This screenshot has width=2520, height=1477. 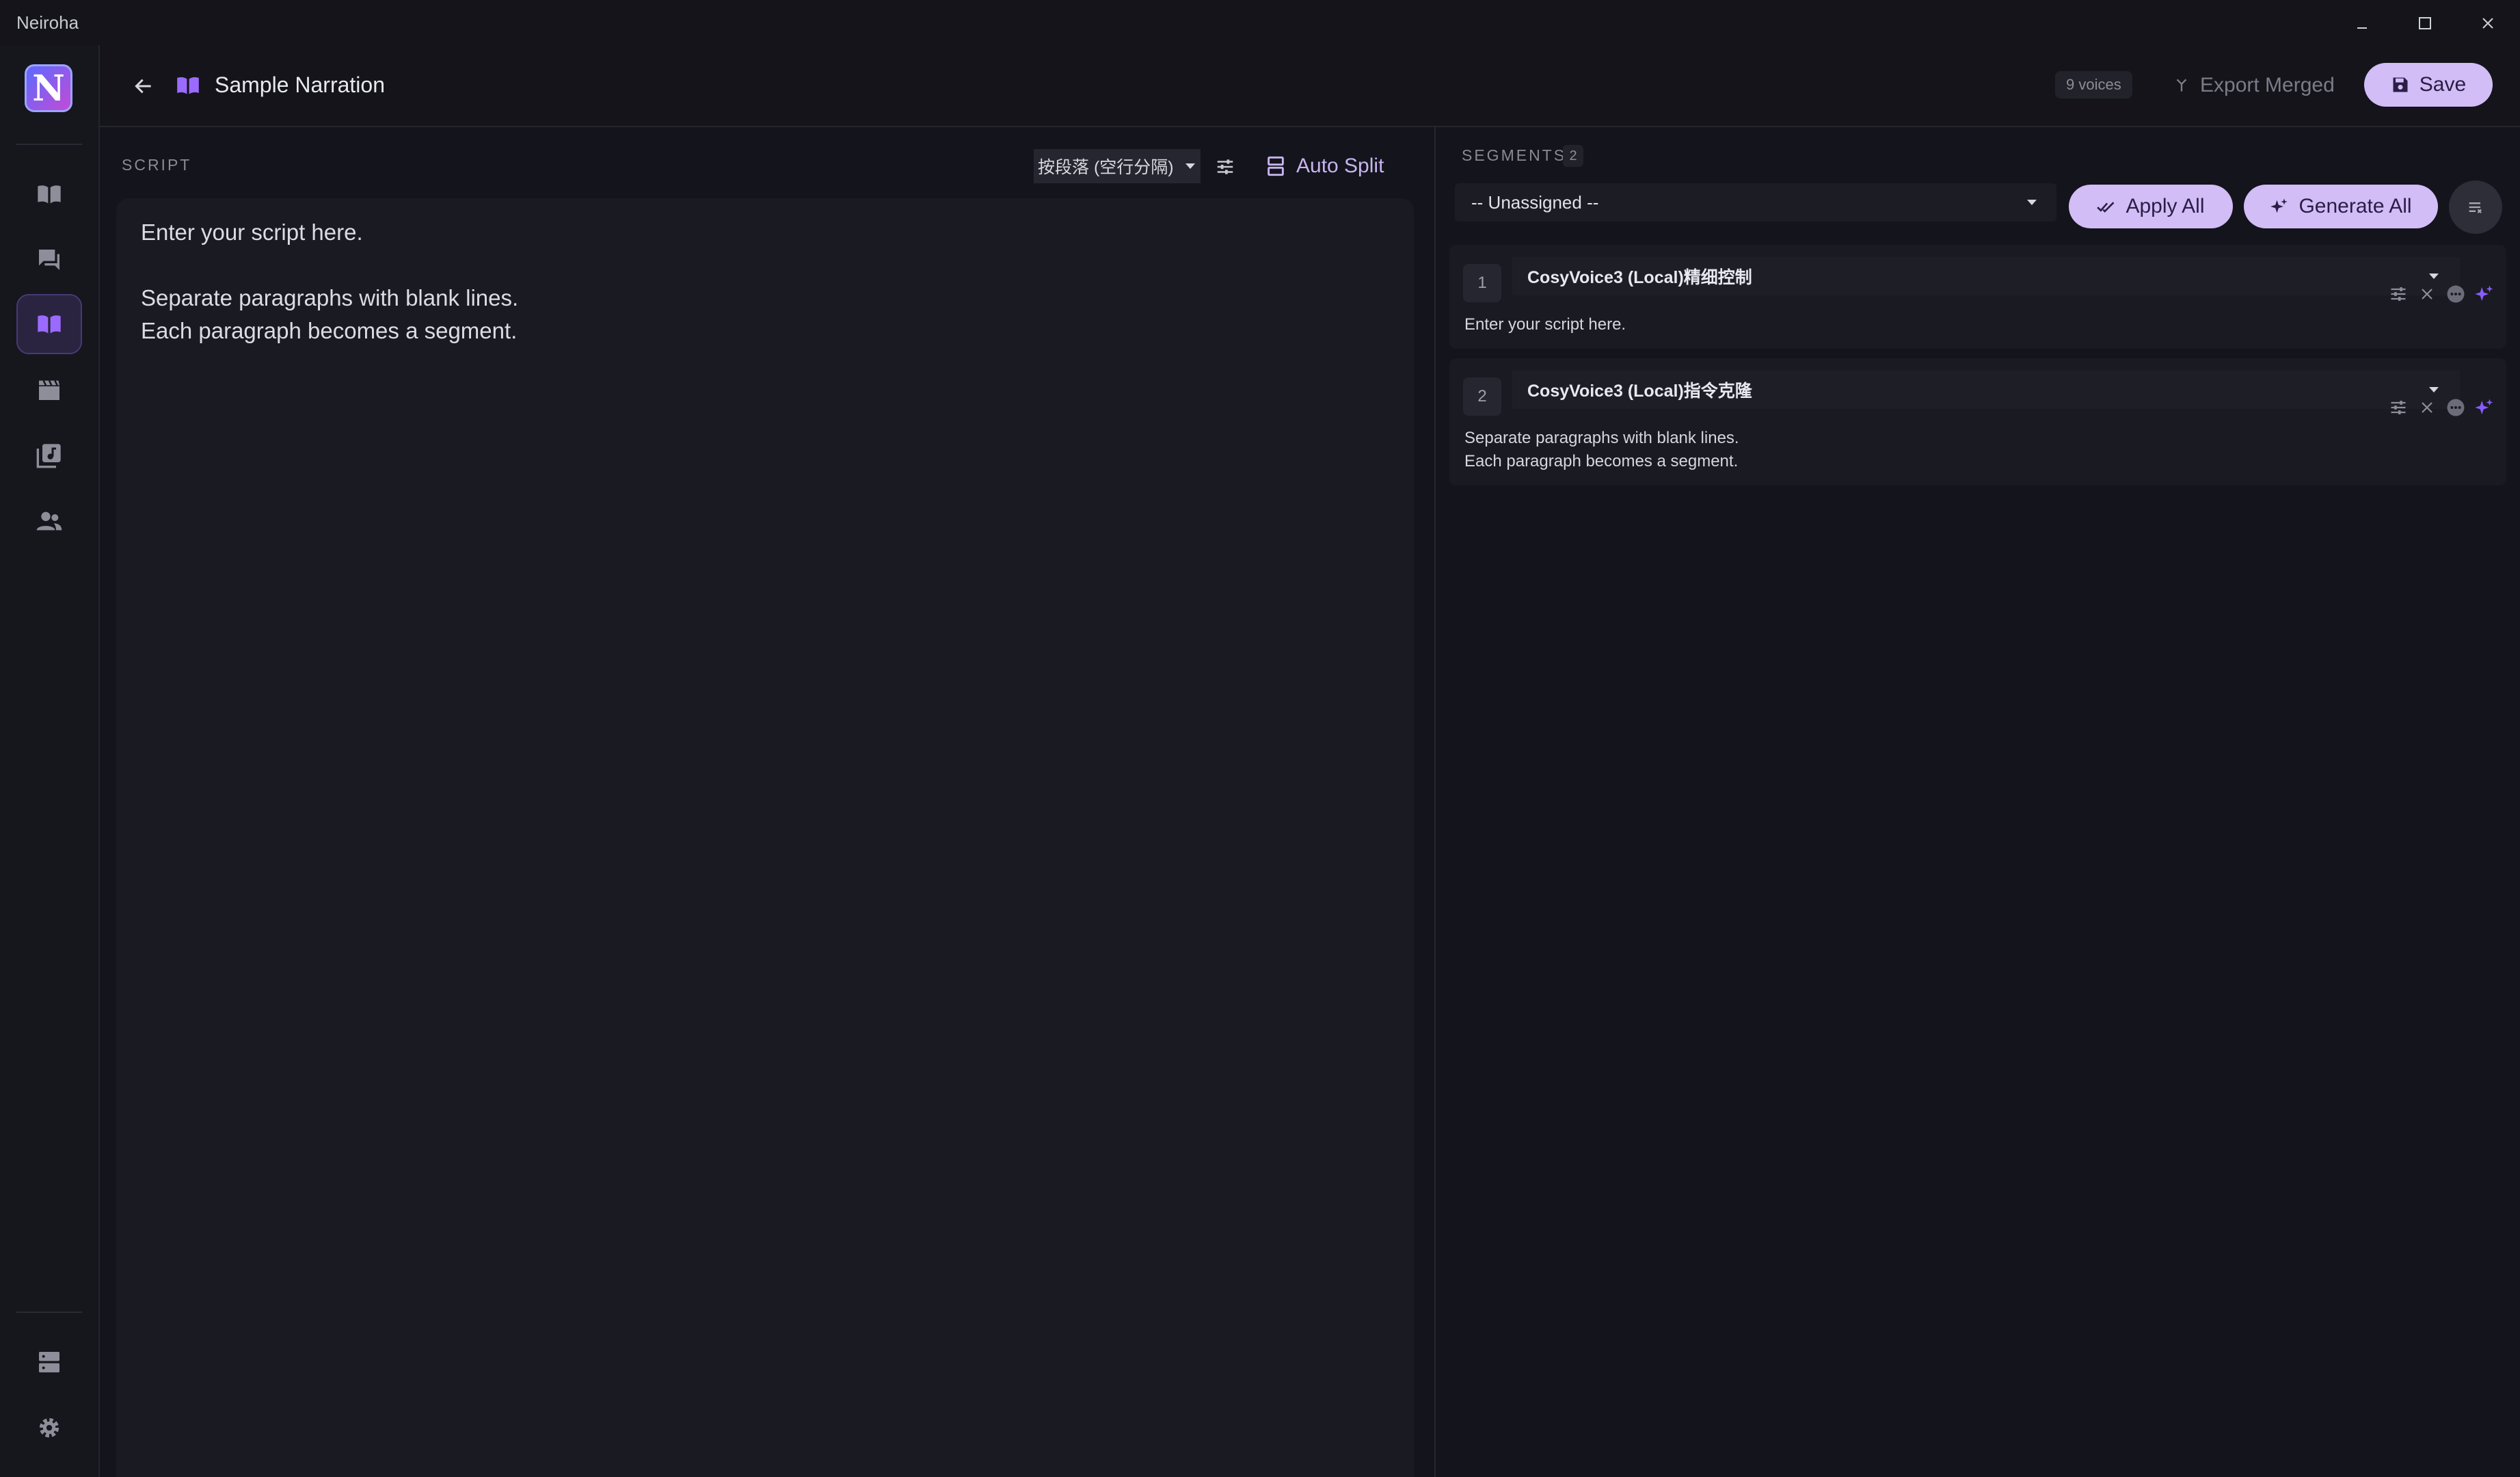 What do you see at coordinates (1573, 156) in the screenshot?
I see `segments-count-badge: 2` at bounding box center [1573, 156].